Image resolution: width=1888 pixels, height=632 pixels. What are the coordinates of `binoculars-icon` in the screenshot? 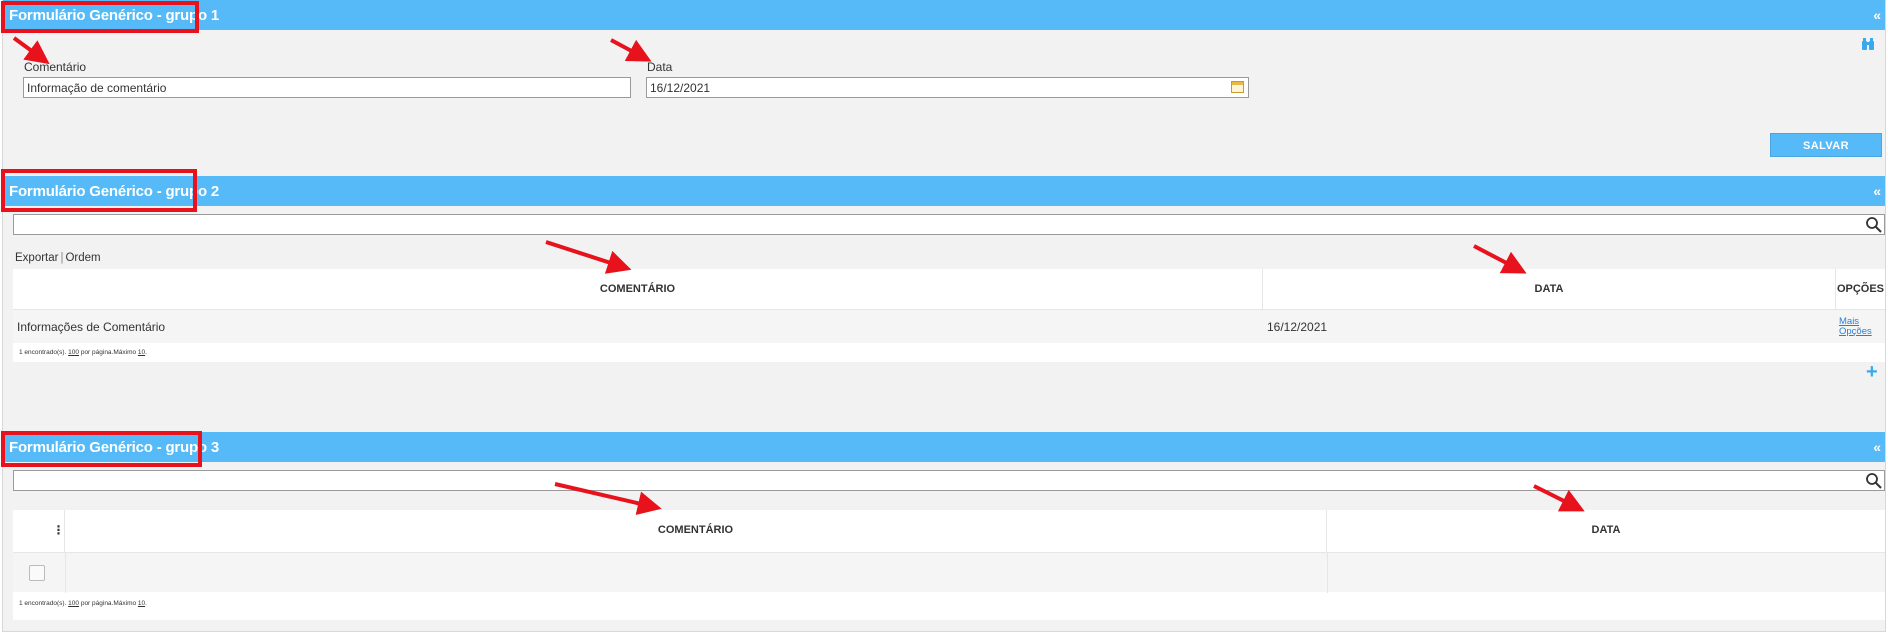 It's located at (1868, 44).